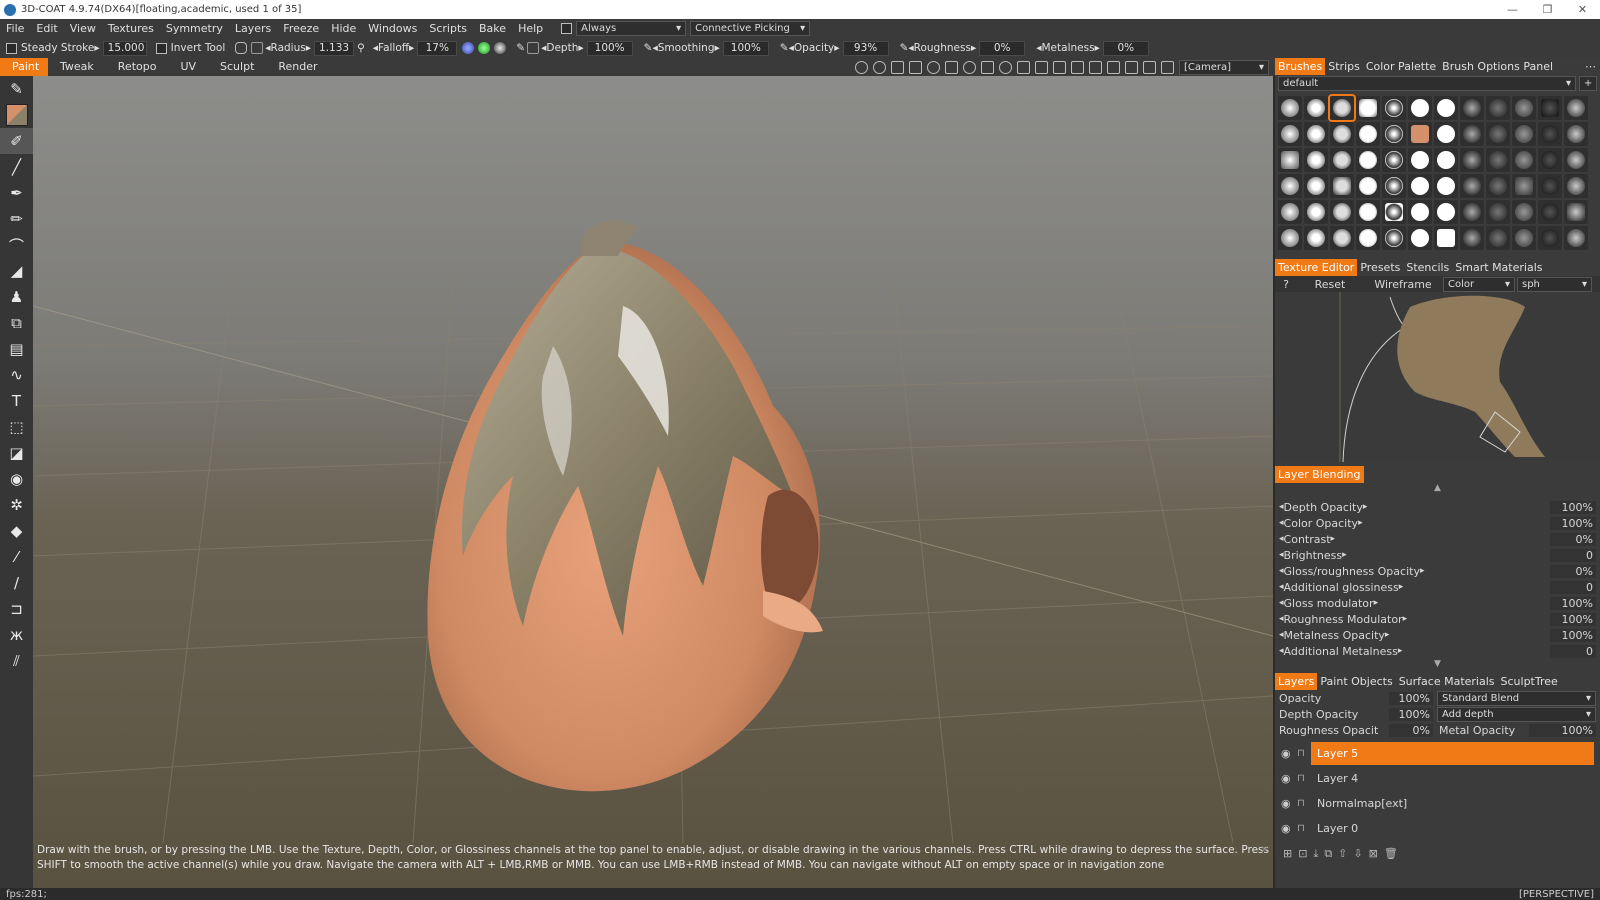 This screenshot has width=1600, height=900. Describe the element at coordinates (16, 167) in the screenshot. I see `line-icon: ╱` at that location.